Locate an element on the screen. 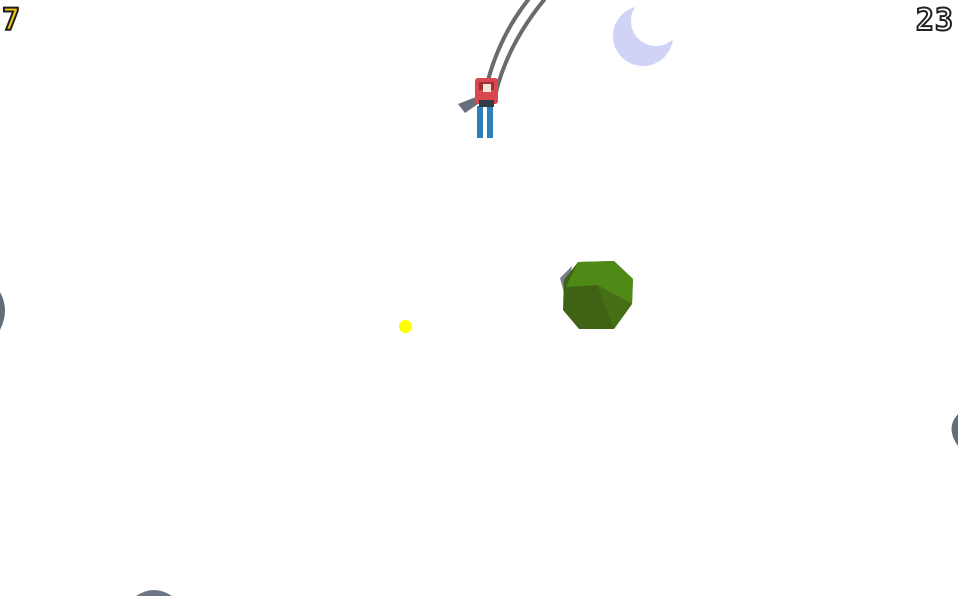  yellow-coin-dot is located at coordinates (405, 326).